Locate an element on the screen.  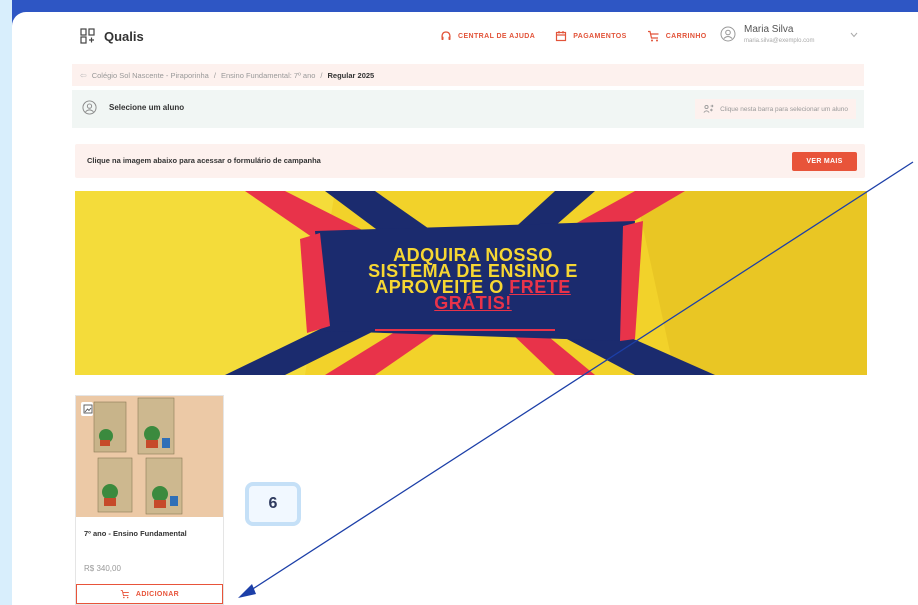
breadcrumb-item-school: Colégio Sol Nascente - Piraporinha is located at coordinates (150, 75).